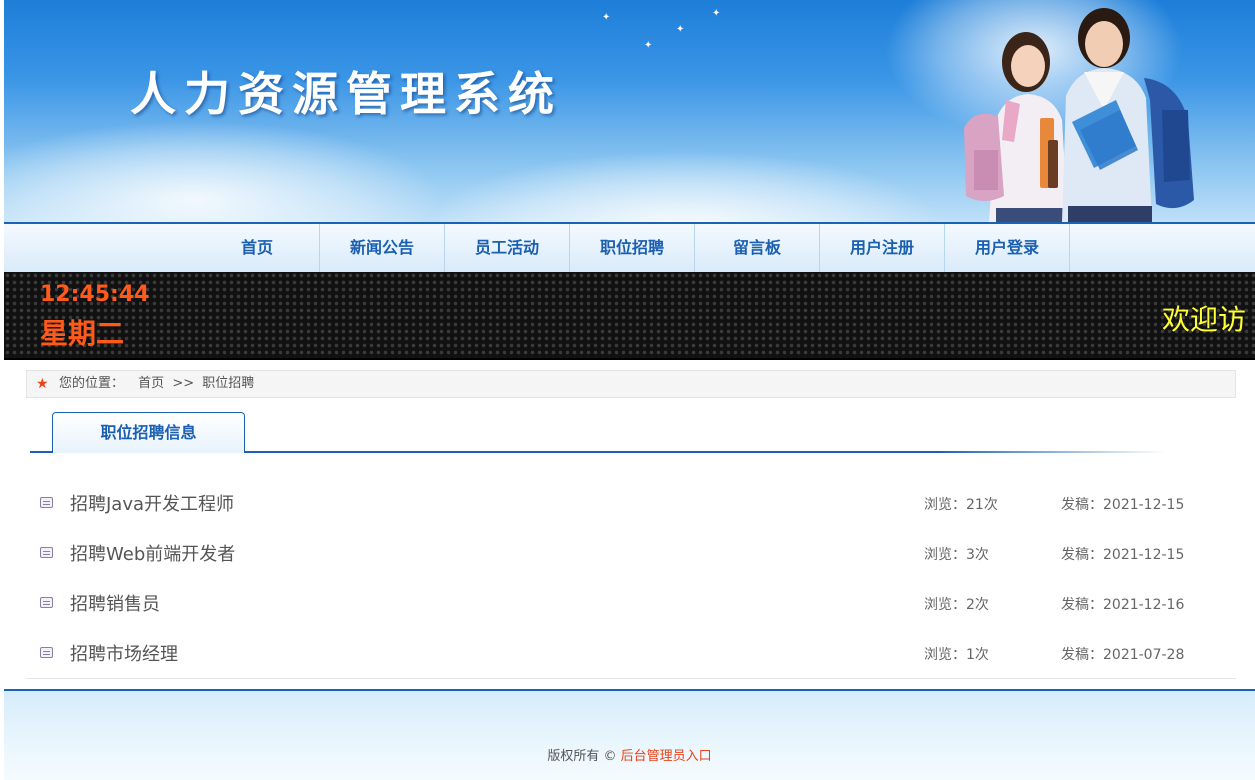  I want to click on breadcrumb-prefix: 您的位置：, so click(92, 383).